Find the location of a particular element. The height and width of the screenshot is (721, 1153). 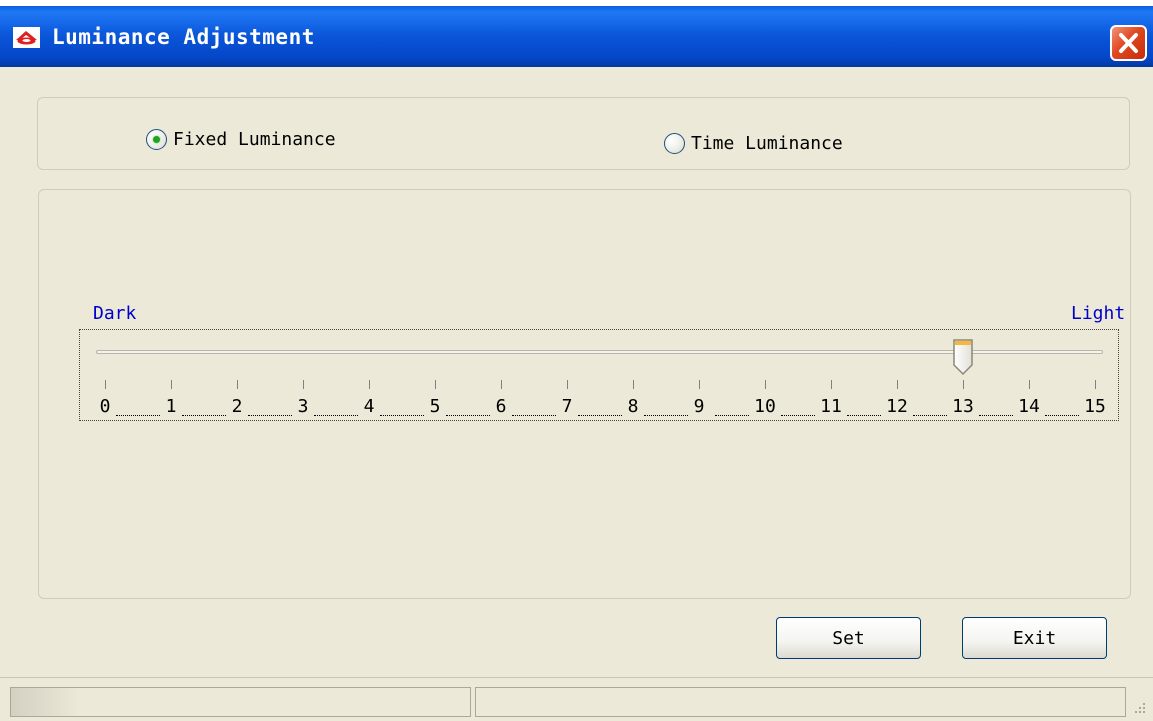

scale-label: 2 is located at coordinates (237, 406).